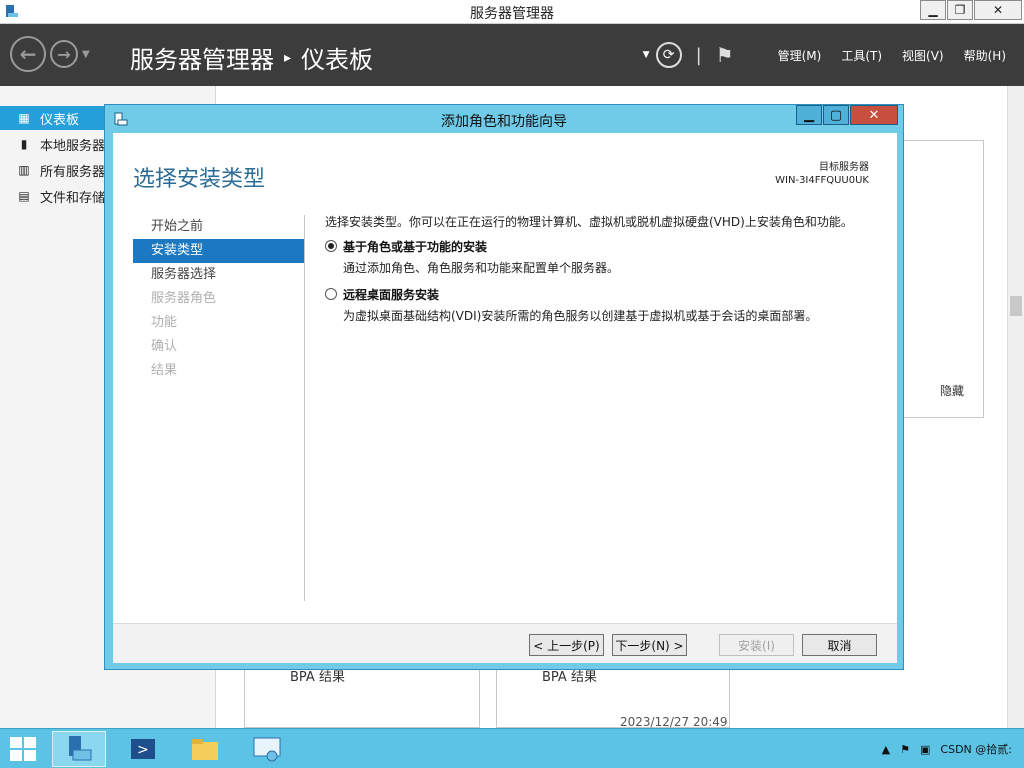  Describe the element at coordinates (960, 10) in the screenshot. I see `restore-button: ❐` at that location.